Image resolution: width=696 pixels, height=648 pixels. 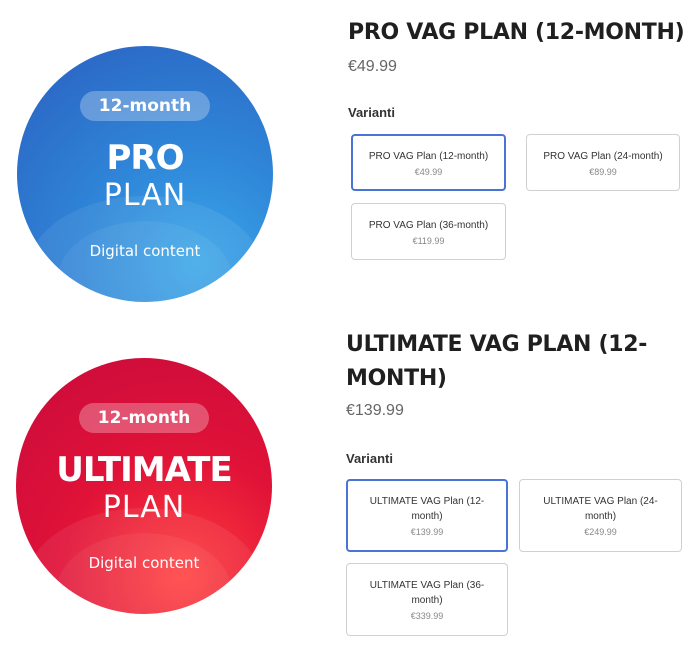 I want to click on variant-option-36-month: ULTIMATE VAG Plan (36-month) €339.99, so click(x=427, y=599).